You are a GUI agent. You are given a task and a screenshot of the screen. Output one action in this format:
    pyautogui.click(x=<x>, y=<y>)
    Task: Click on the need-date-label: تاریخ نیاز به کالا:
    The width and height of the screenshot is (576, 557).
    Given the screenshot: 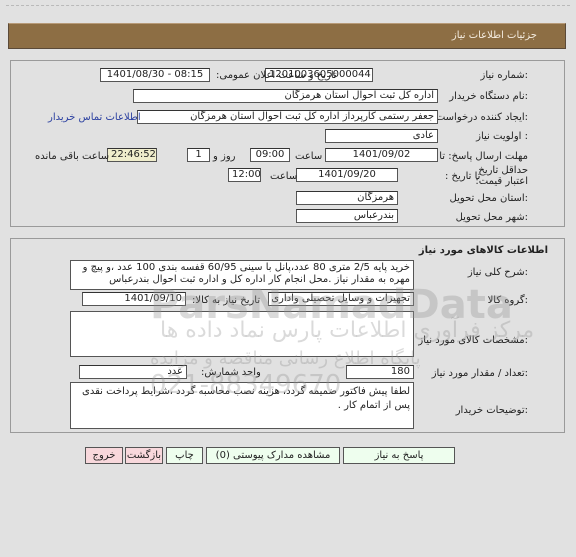 What is the action you would take?
    pyautogui.click(x=226, y=300)
    